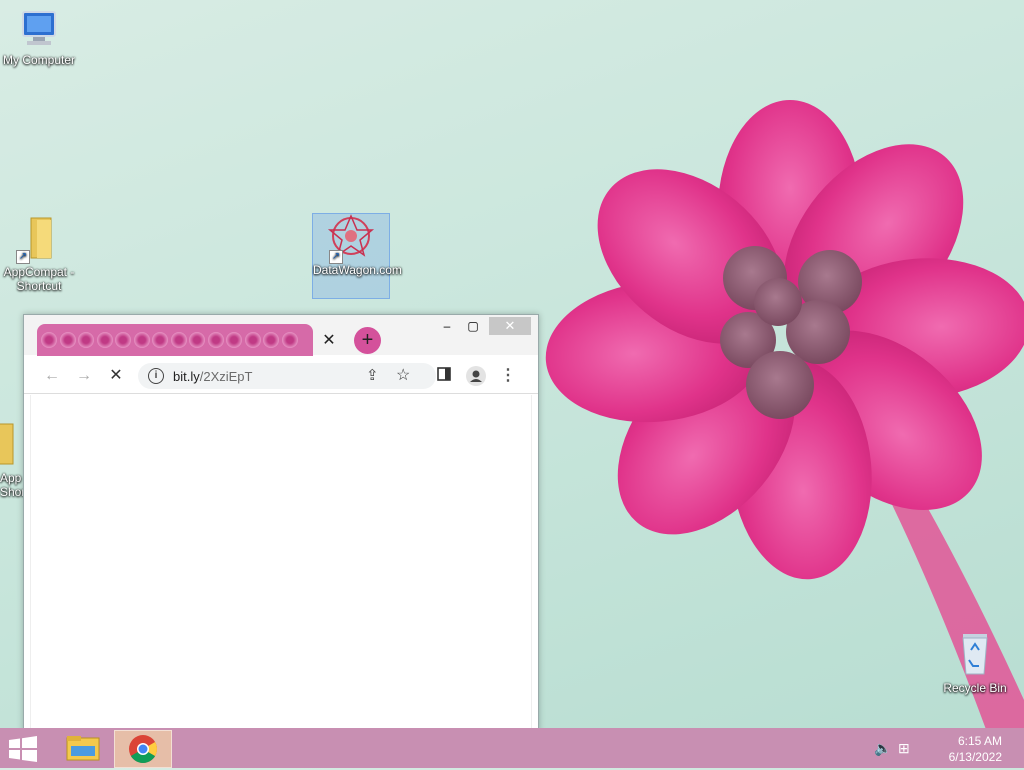 Image resolution: width=1024 pixels, height=770 pixels. I want to click on desktop-icon-appcompat-shortcut: ↗ AppCompat - Shortcut, so click(39, 253).